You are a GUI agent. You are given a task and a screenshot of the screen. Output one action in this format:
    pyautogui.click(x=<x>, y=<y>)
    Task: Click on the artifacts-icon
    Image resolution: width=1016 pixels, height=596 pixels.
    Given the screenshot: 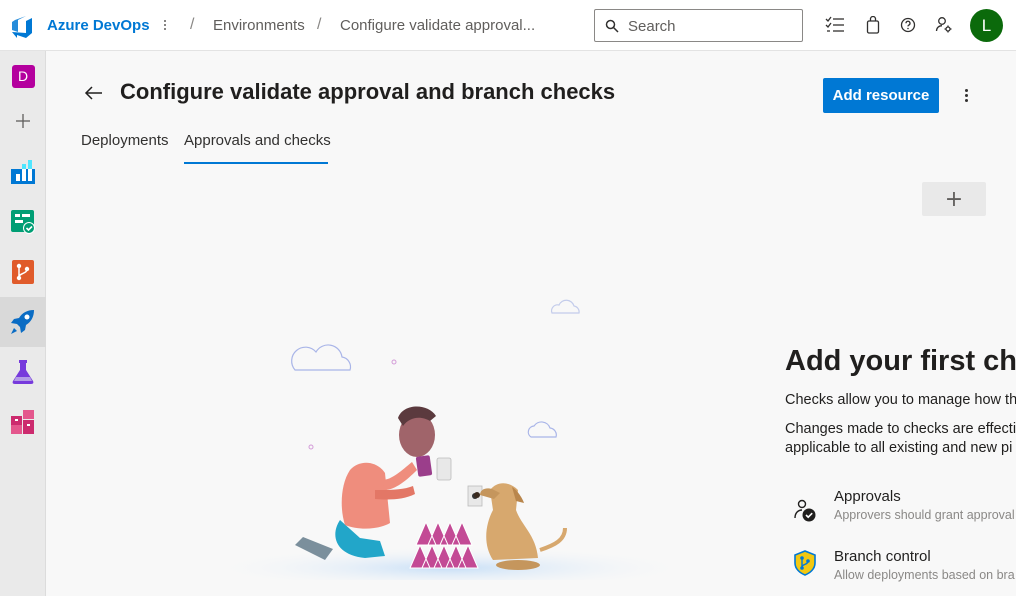 What is the action you would take?
    pyautogui.click(x=22, y=422)
    